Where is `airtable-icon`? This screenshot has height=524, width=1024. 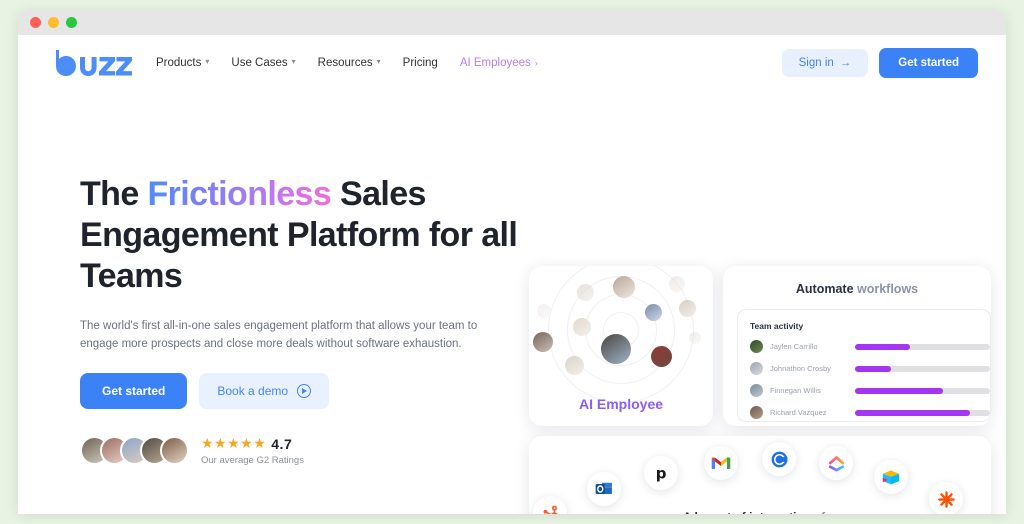
airtable-icon is located at coordinates (891, 477).